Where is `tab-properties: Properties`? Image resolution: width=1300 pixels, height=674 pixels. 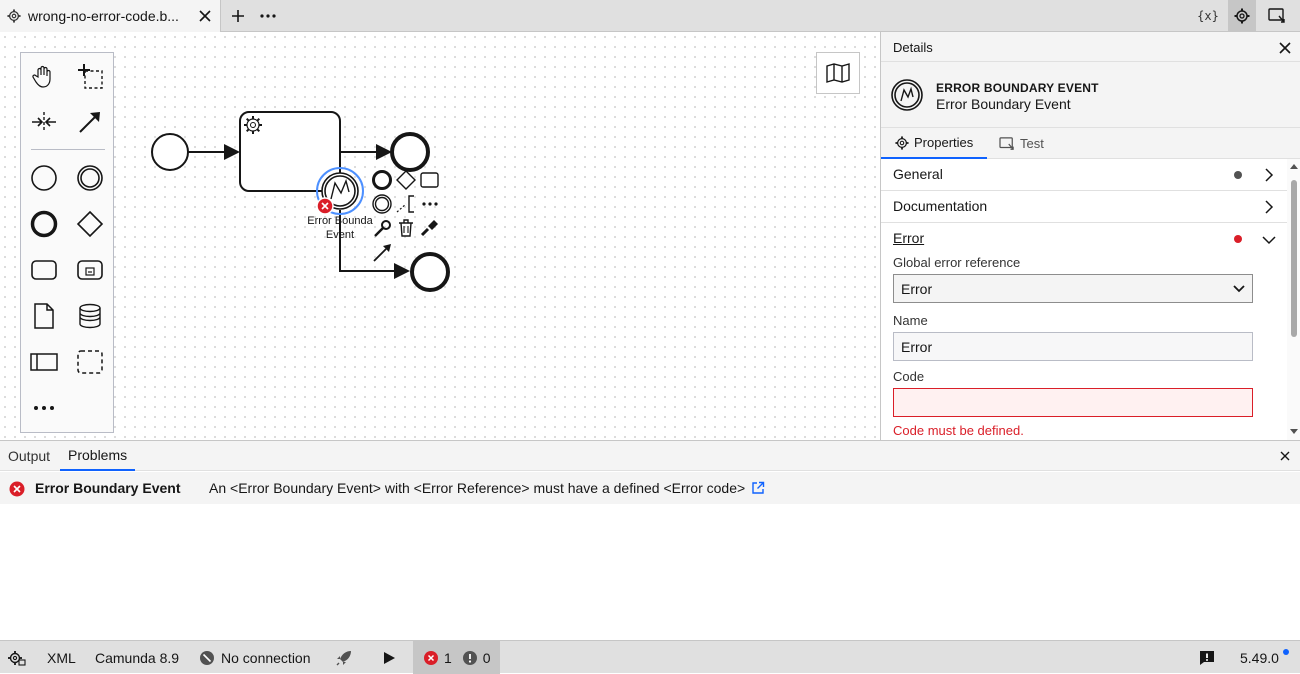 tab-properties: Properties is located at coordinates (934, 143).